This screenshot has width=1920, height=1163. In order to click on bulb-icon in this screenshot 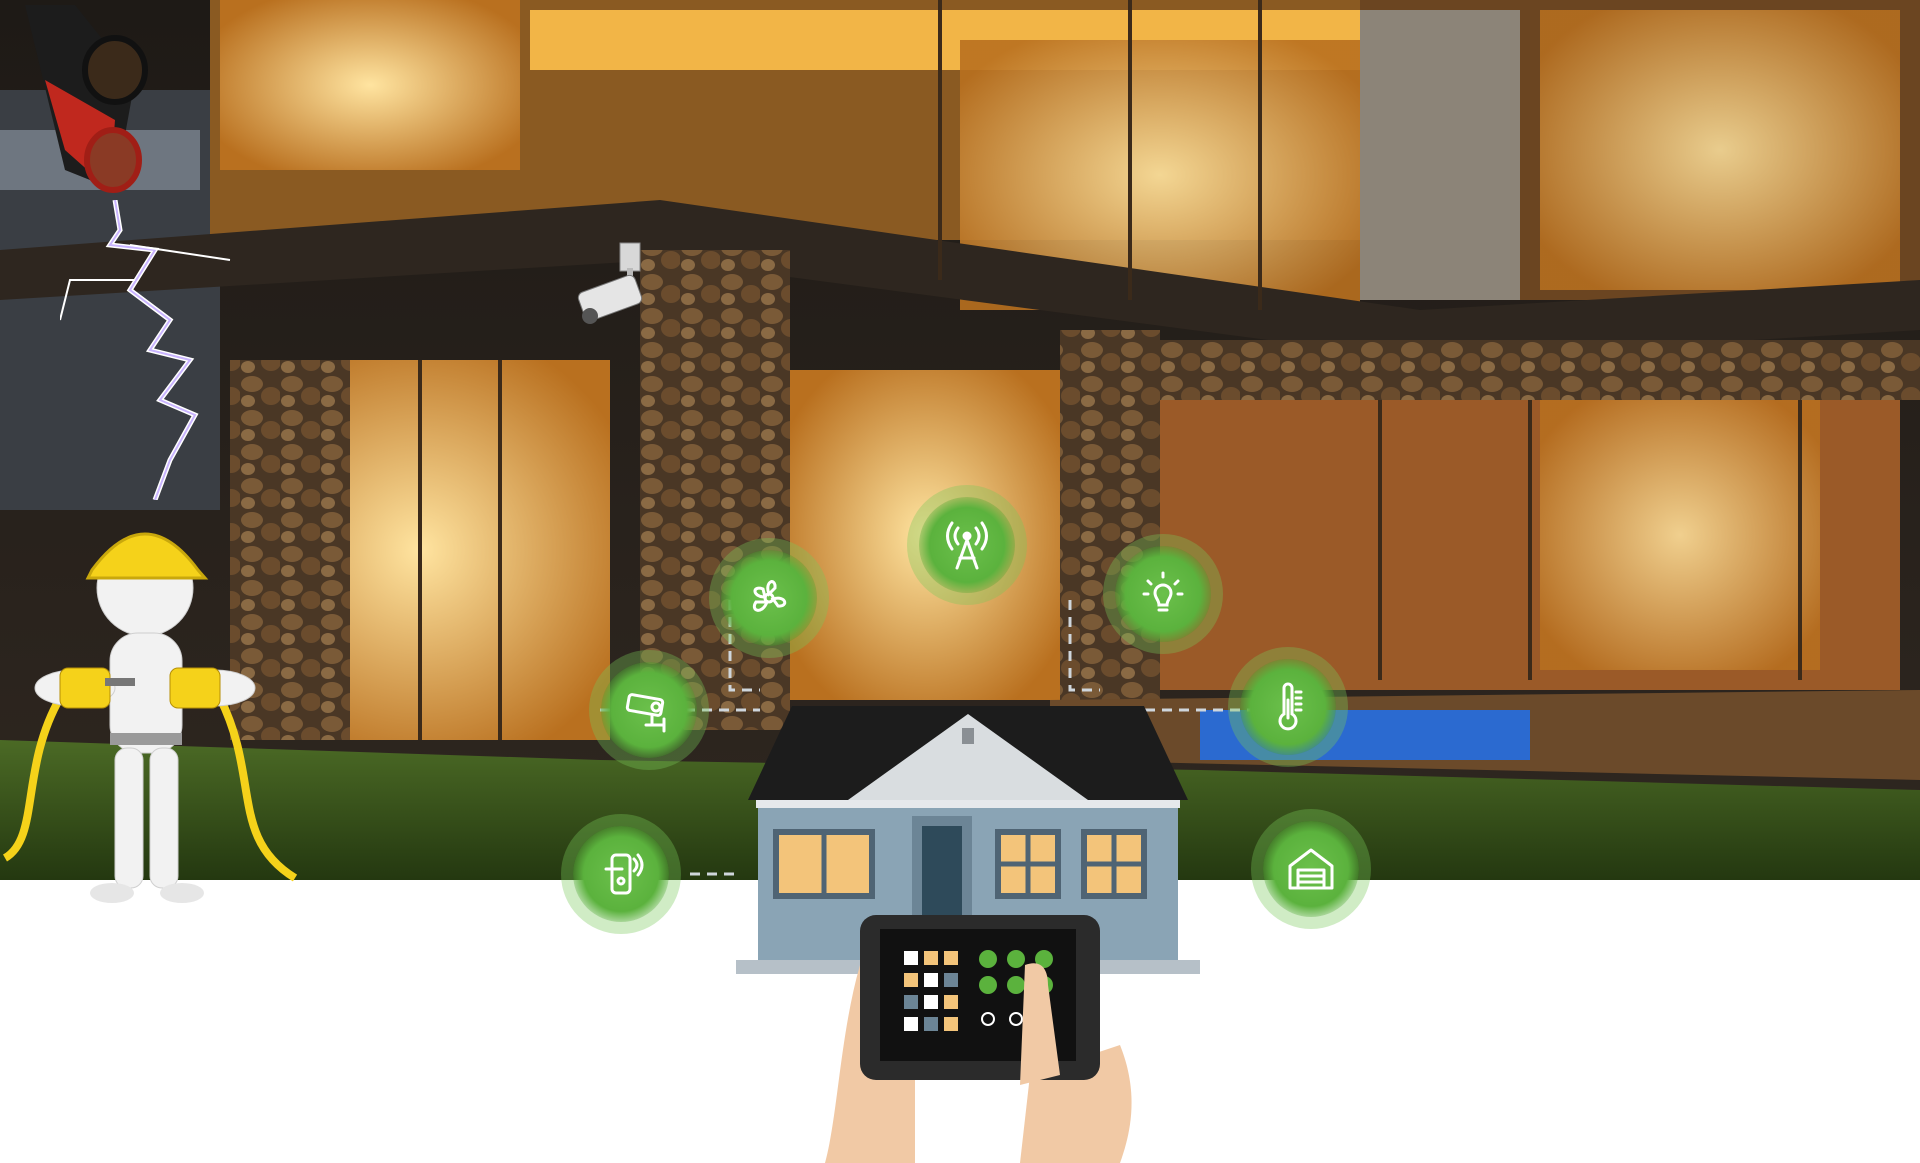, I will do `click(1163, 594)`.